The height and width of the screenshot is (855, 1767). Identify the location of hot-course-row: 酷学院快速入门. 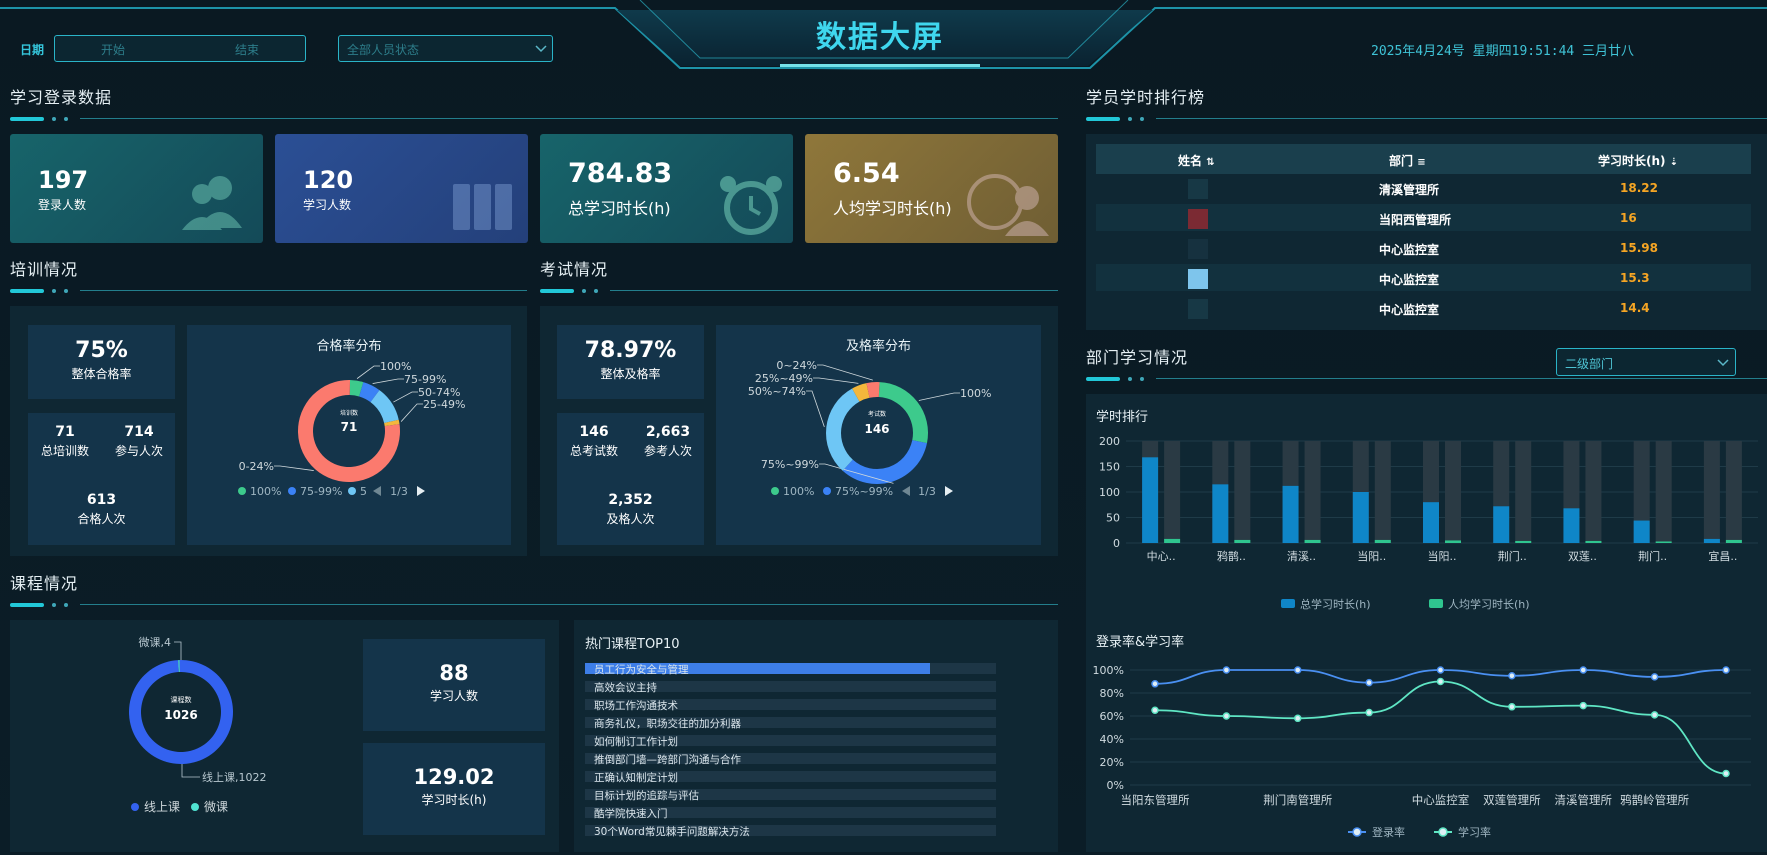
(790, 813).